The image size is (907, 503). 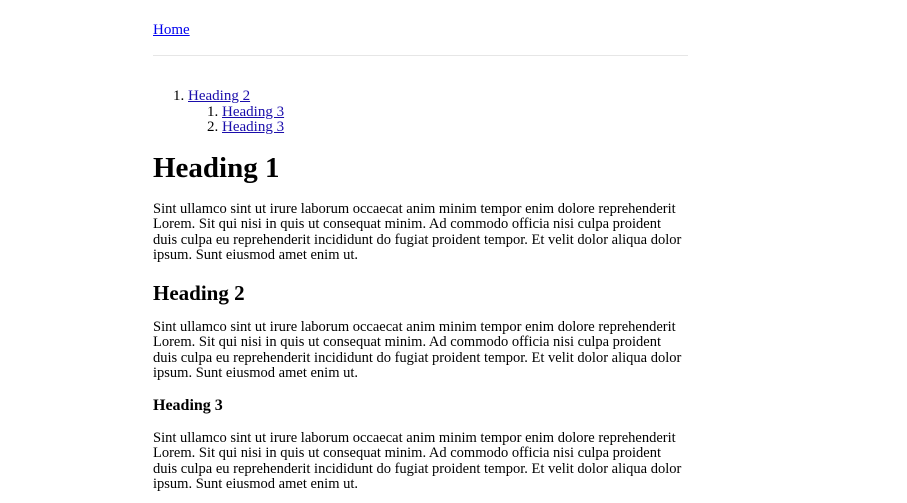 I want to click on heading-3: Heading 3, so click(x=188, y=405).